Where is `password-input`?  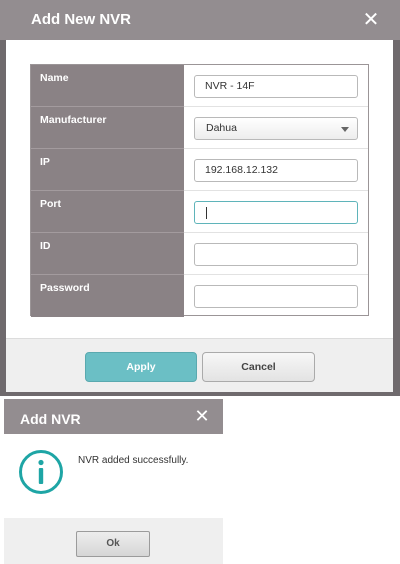
password-input is located at coordinates (276, 296).